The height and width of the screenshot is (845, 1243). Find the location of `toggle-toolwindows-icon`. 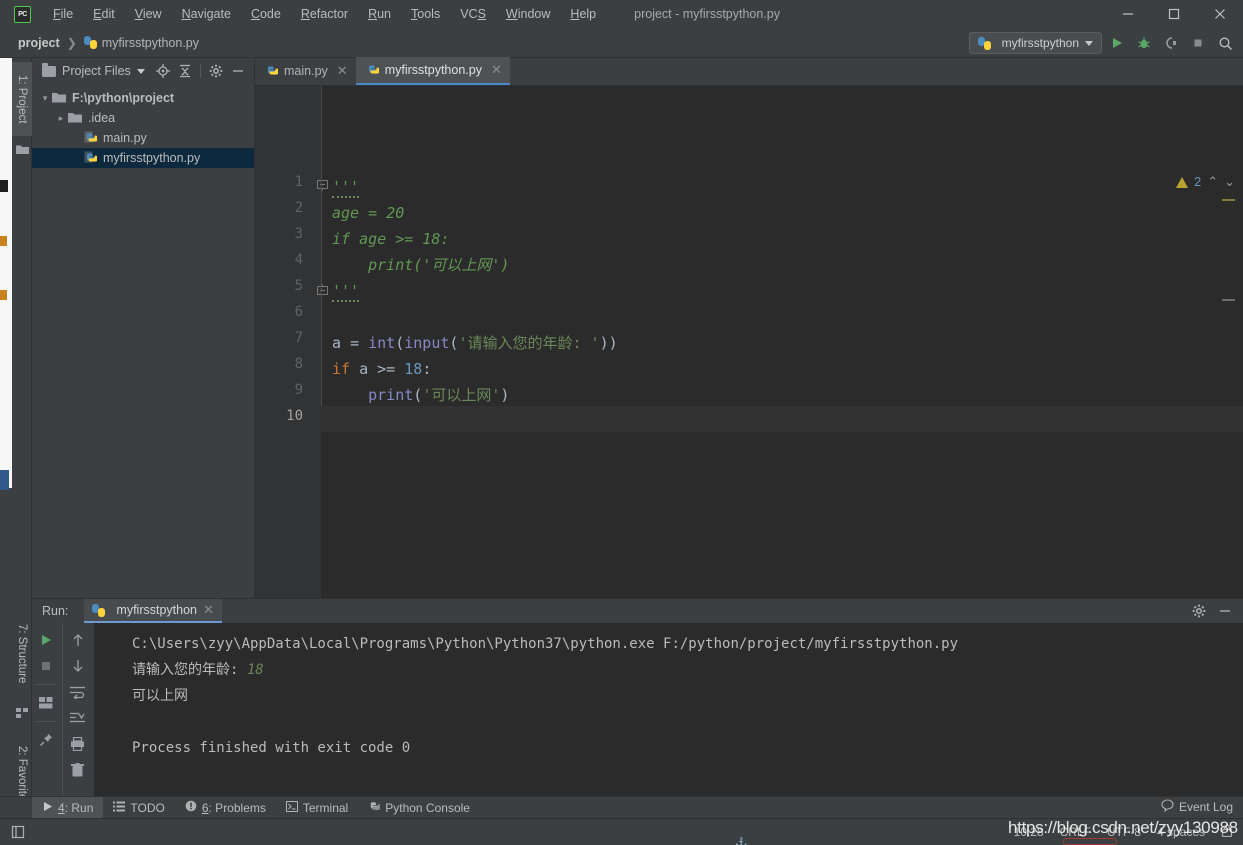

toggle-toolwindows-icon is located at coordinates (18, 832).